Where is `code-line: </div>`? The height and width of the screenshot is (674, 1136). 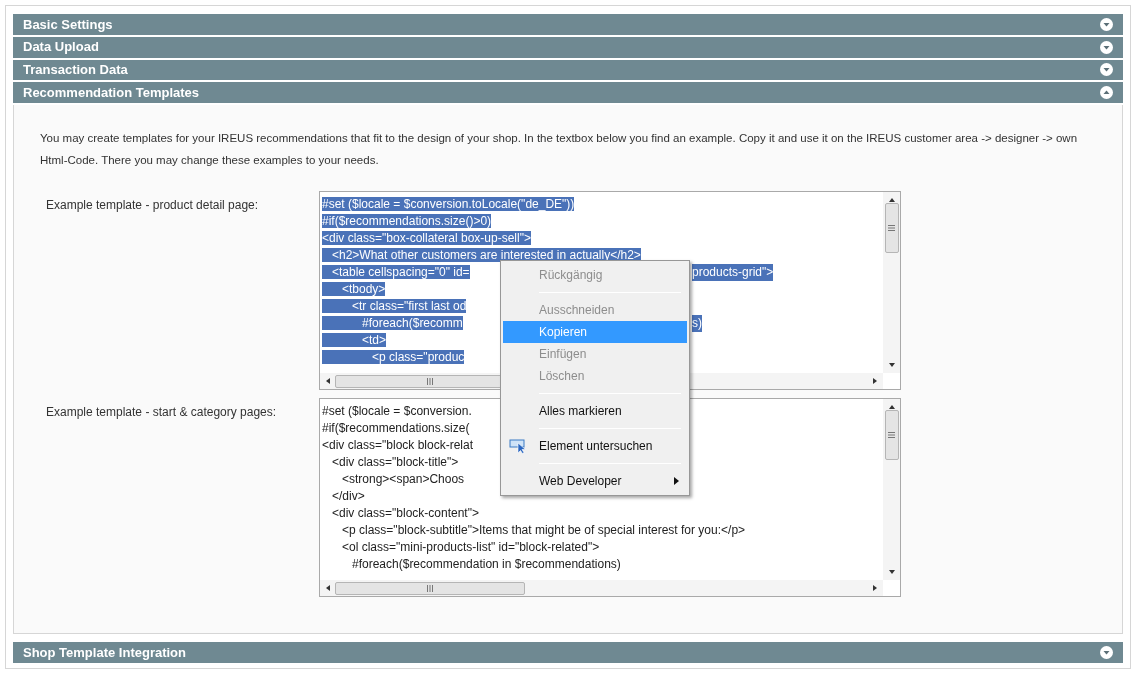 code-line: </div> is located at coordinates (348, 496).